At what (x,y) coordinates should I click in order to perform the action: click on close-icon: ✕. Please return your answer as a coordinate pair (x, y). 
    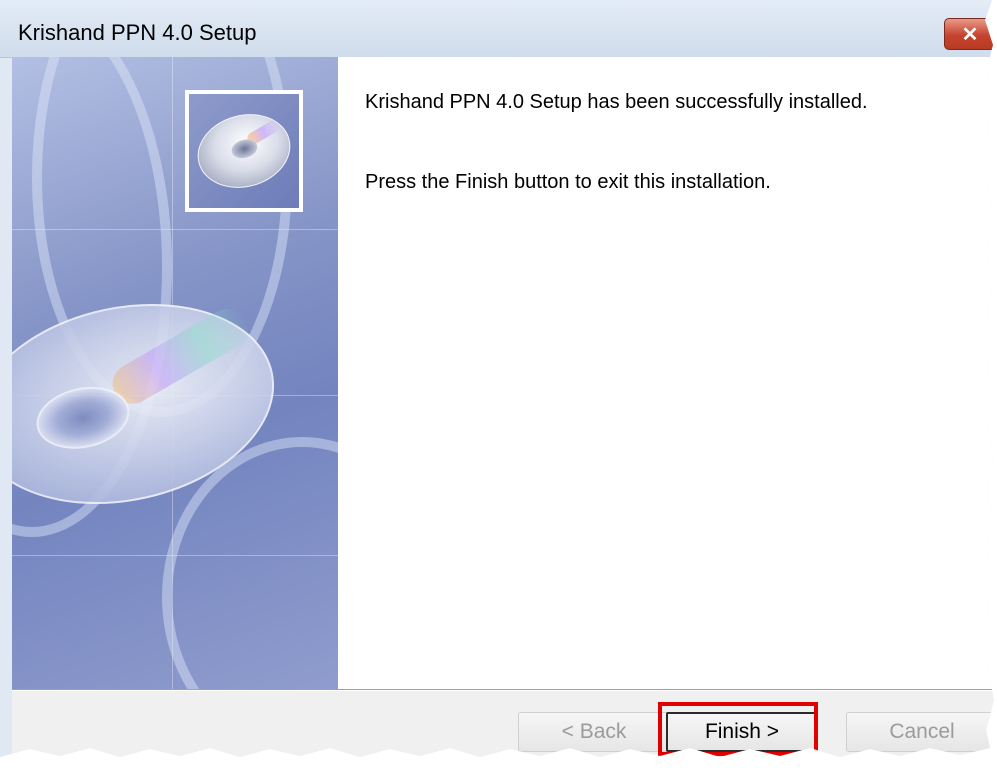
    Looking at the image, I should click on (970, 34).